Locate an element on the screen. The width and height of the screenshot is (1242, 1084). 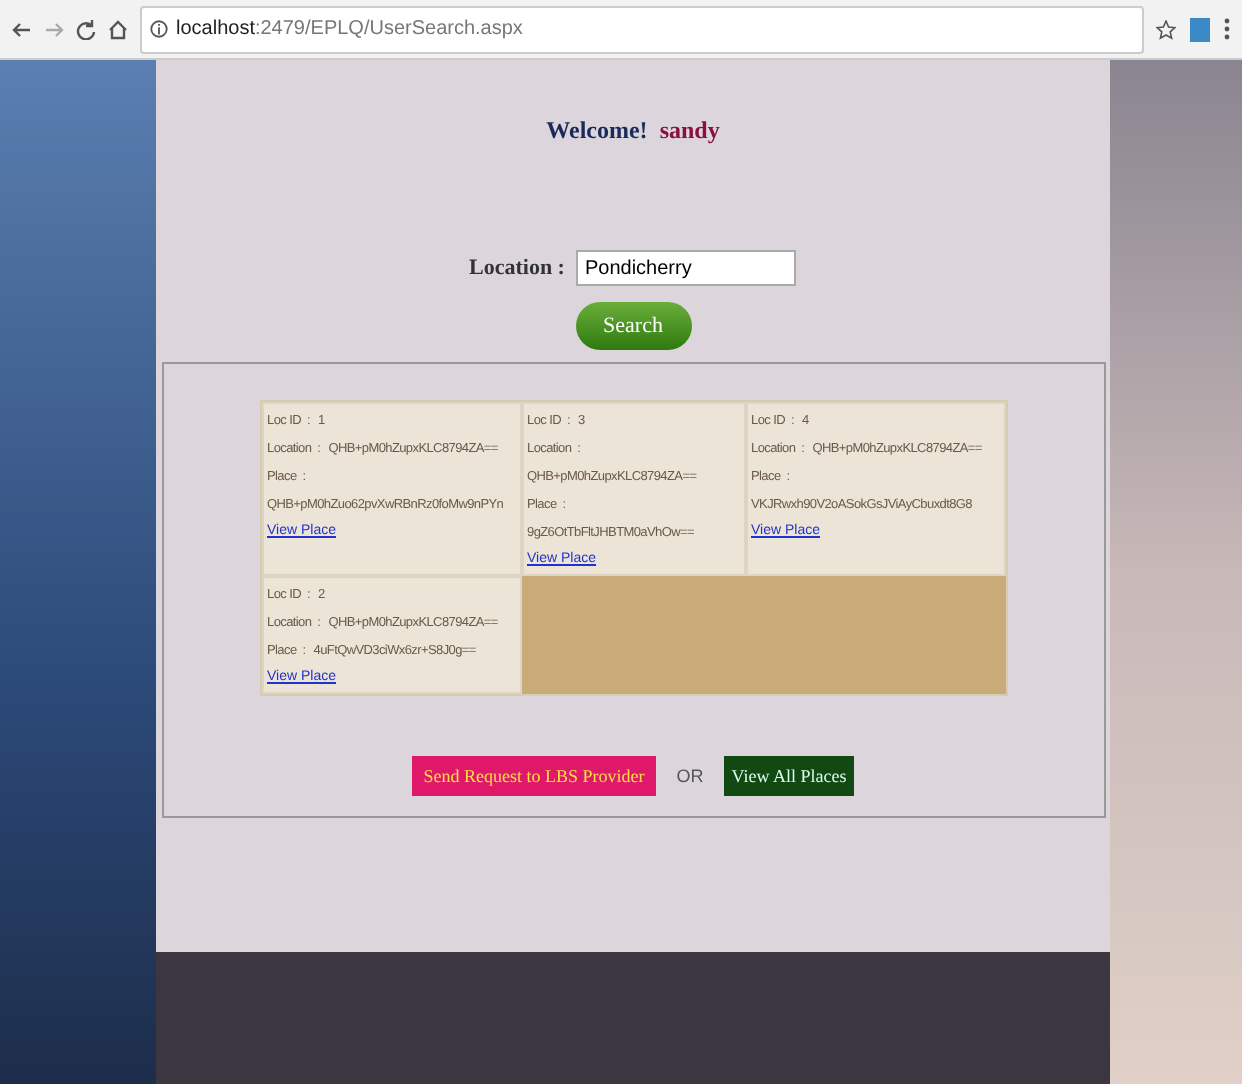
welcome-label: Welcome! is located at coordinates (597, 131).